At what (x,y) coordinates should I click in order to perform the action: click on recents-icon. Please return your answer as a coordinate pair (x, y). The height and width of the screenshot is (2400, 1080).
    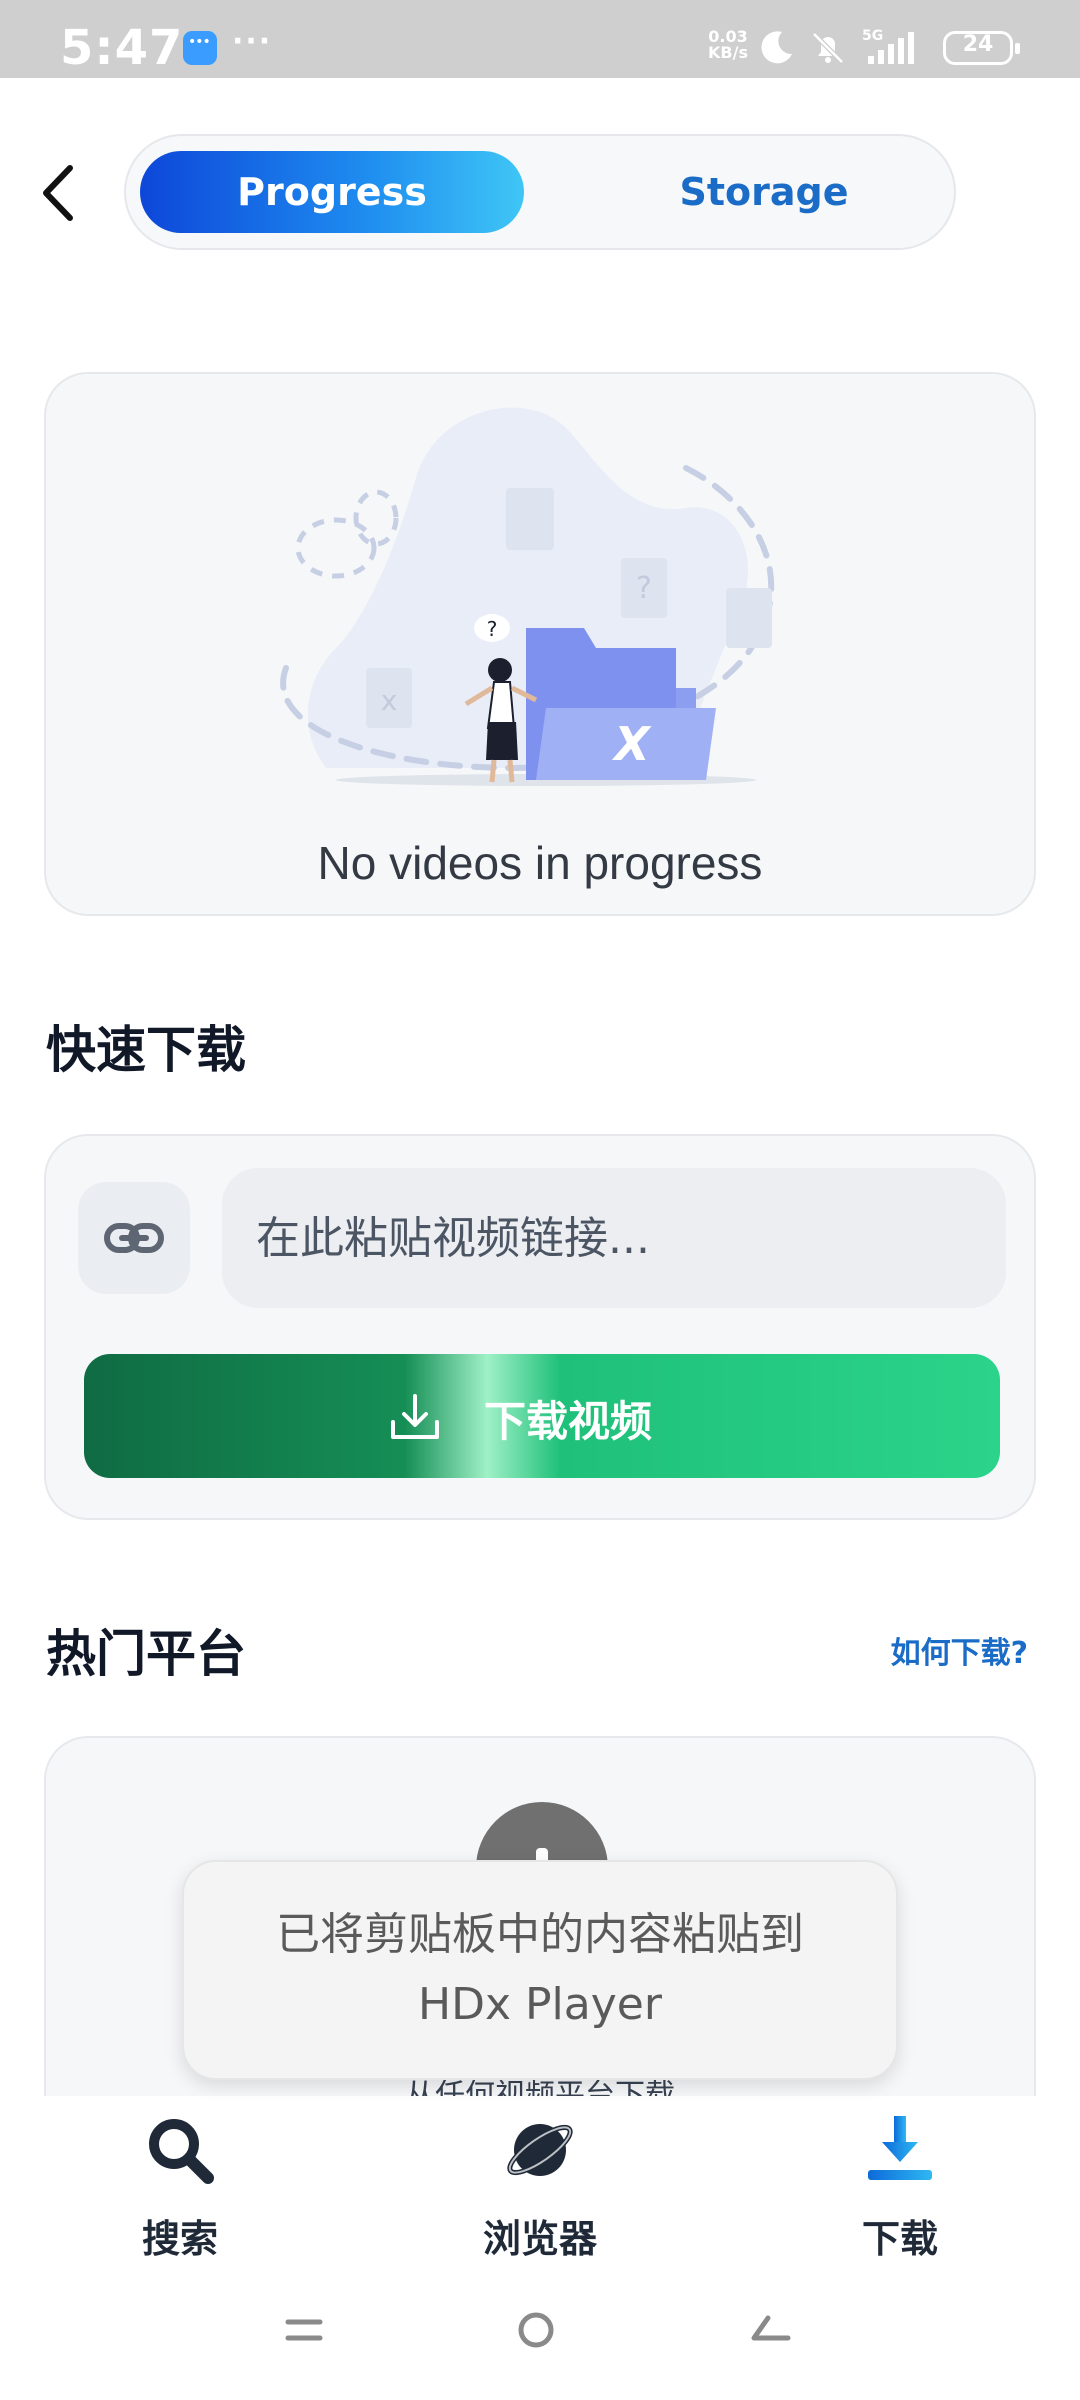
    Looking at the image, I should click on (304, 2330).